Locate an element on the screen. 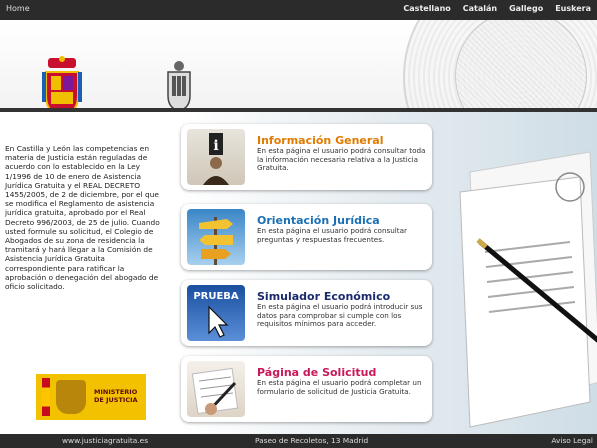  ministry-logo: MINISTERIO DE JUSTICIA is located at coordinates (91, 397).